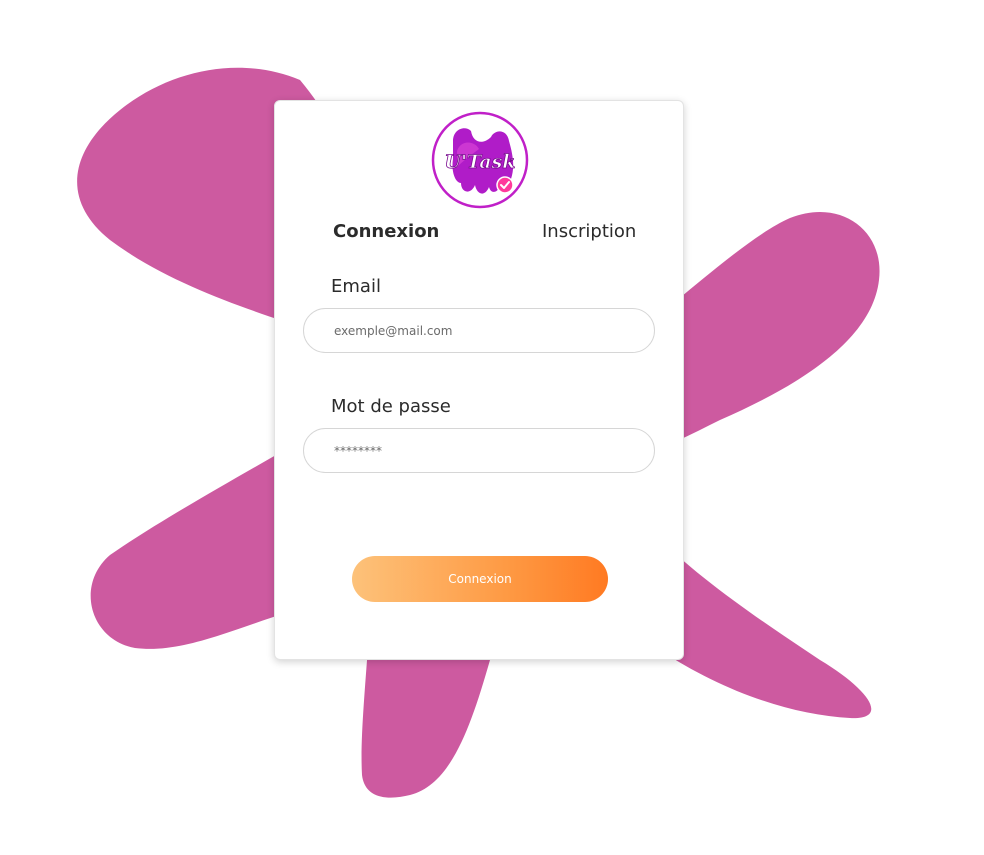 Image resolution: width=984 pixels, height=855 pixels. I want to click on email-input, so click(479, 330).